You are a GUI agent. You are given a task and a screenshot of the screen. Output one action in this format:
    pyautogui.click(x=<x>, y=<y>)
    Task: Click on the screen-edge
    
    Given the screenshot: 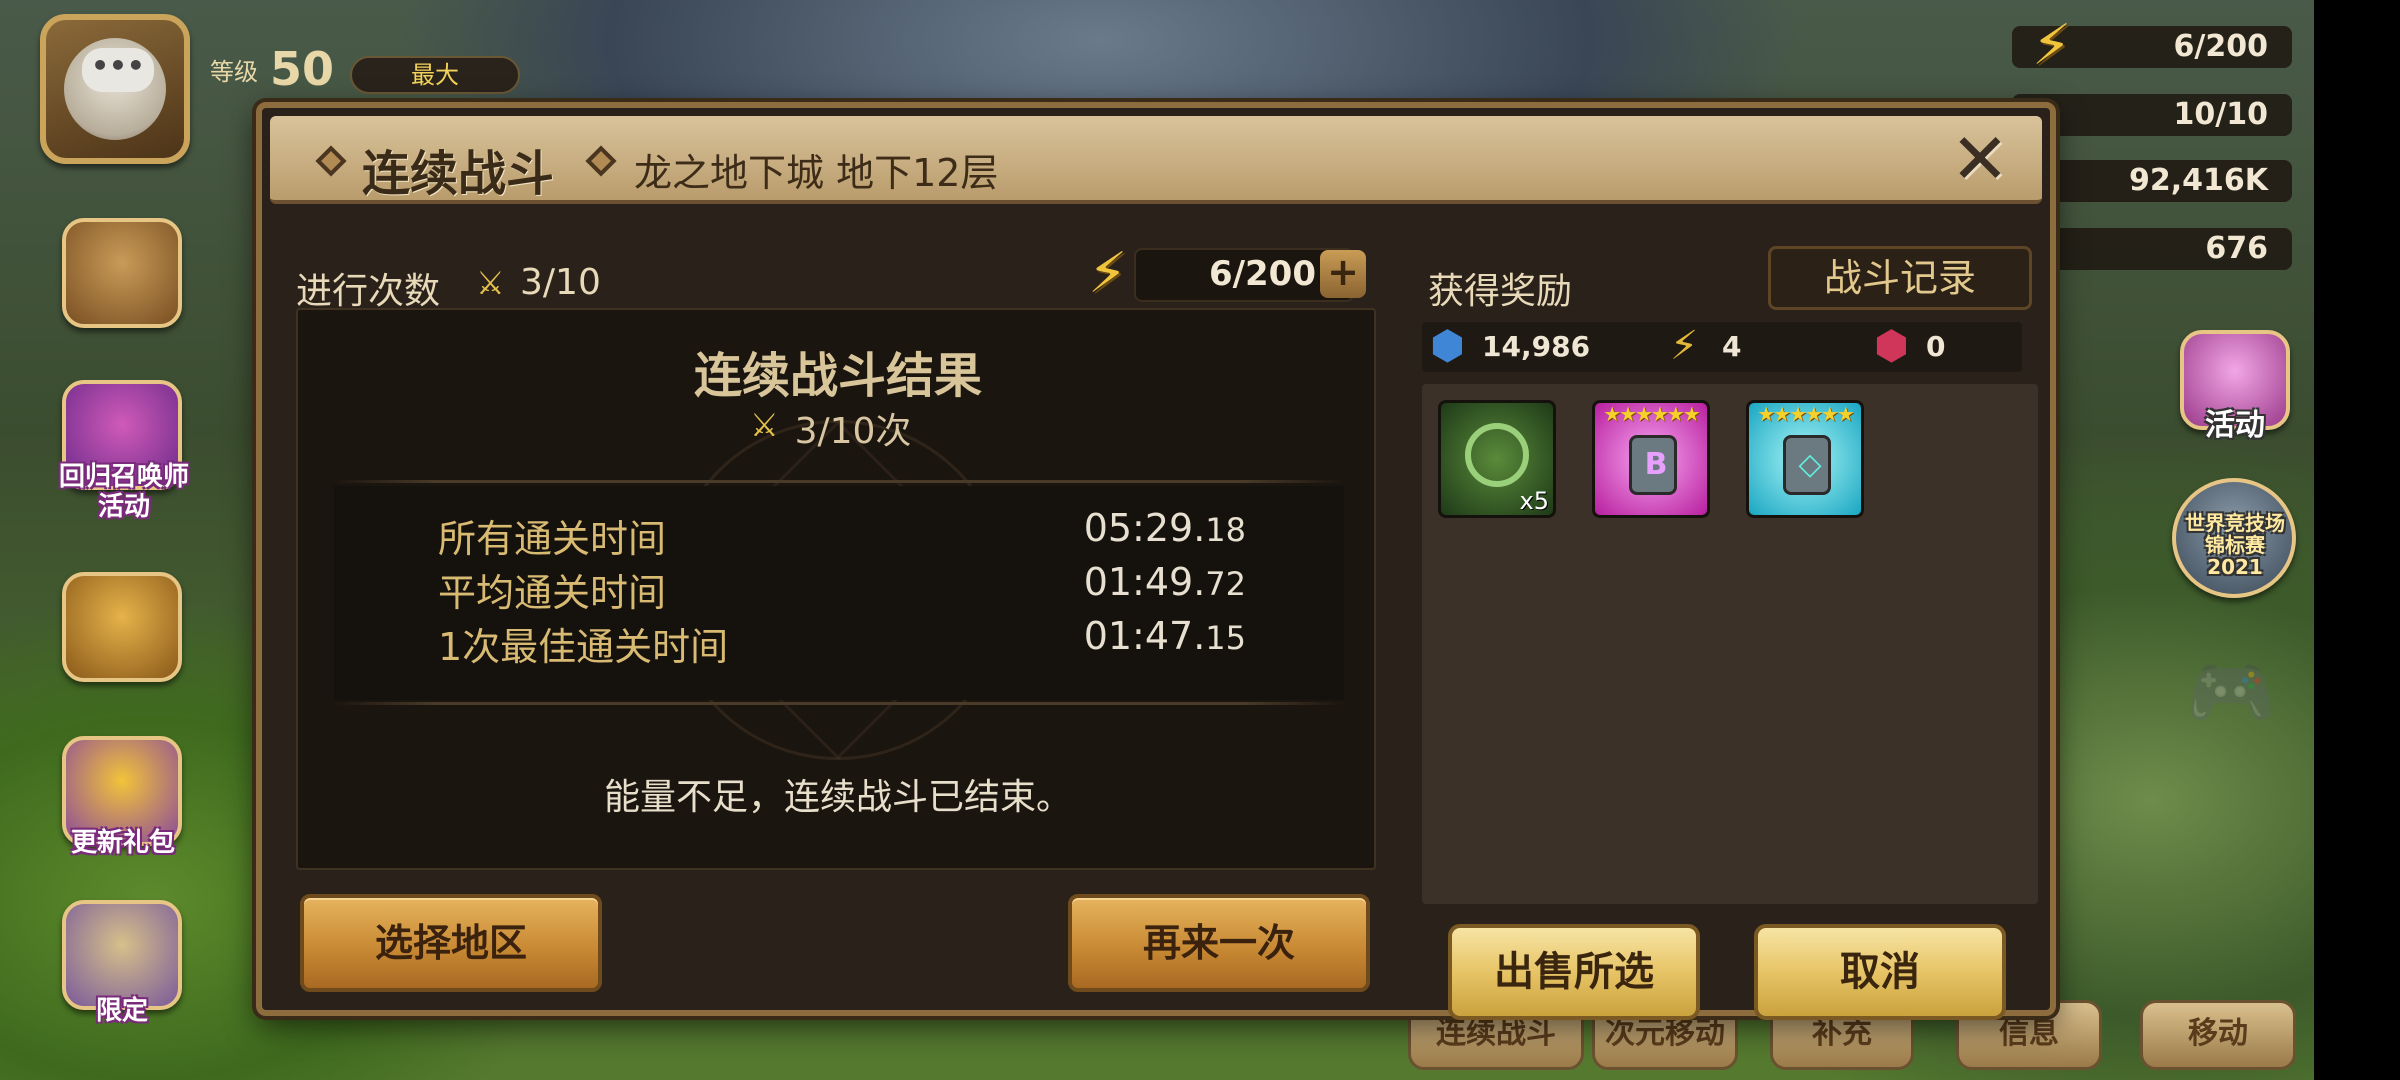 What is the action you would take?
    pyautogui.click(x=2357, y=540)
    